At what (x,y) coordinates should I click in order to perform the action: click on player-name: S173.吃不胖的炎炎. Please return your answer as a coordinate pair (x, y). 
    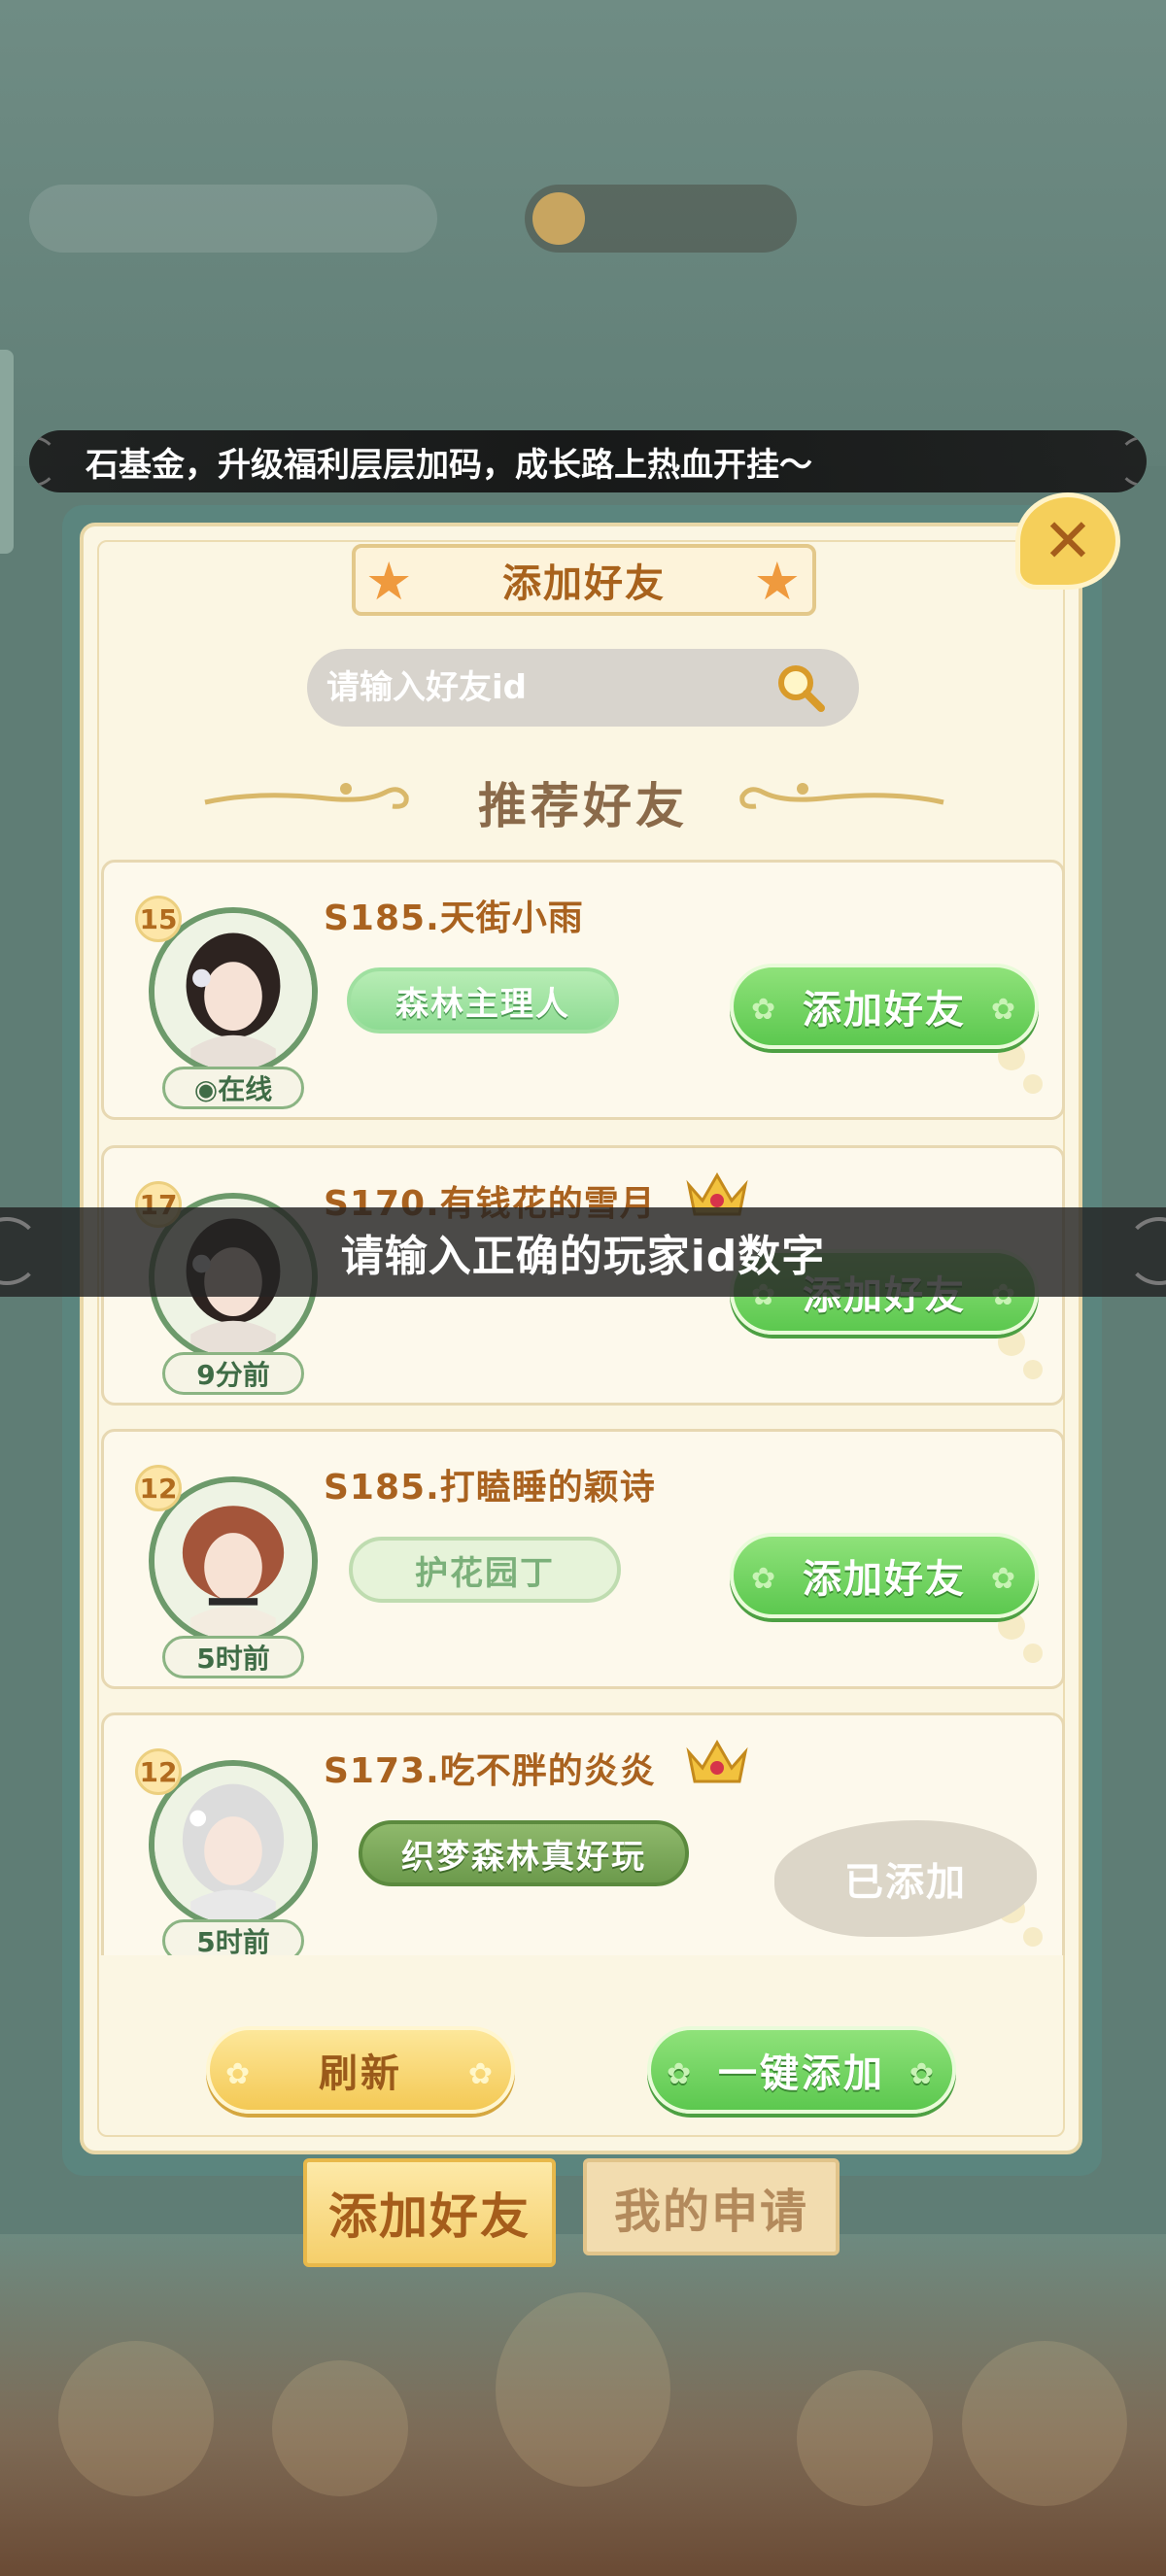
    Looking at the image, I should click on (490, 1771).